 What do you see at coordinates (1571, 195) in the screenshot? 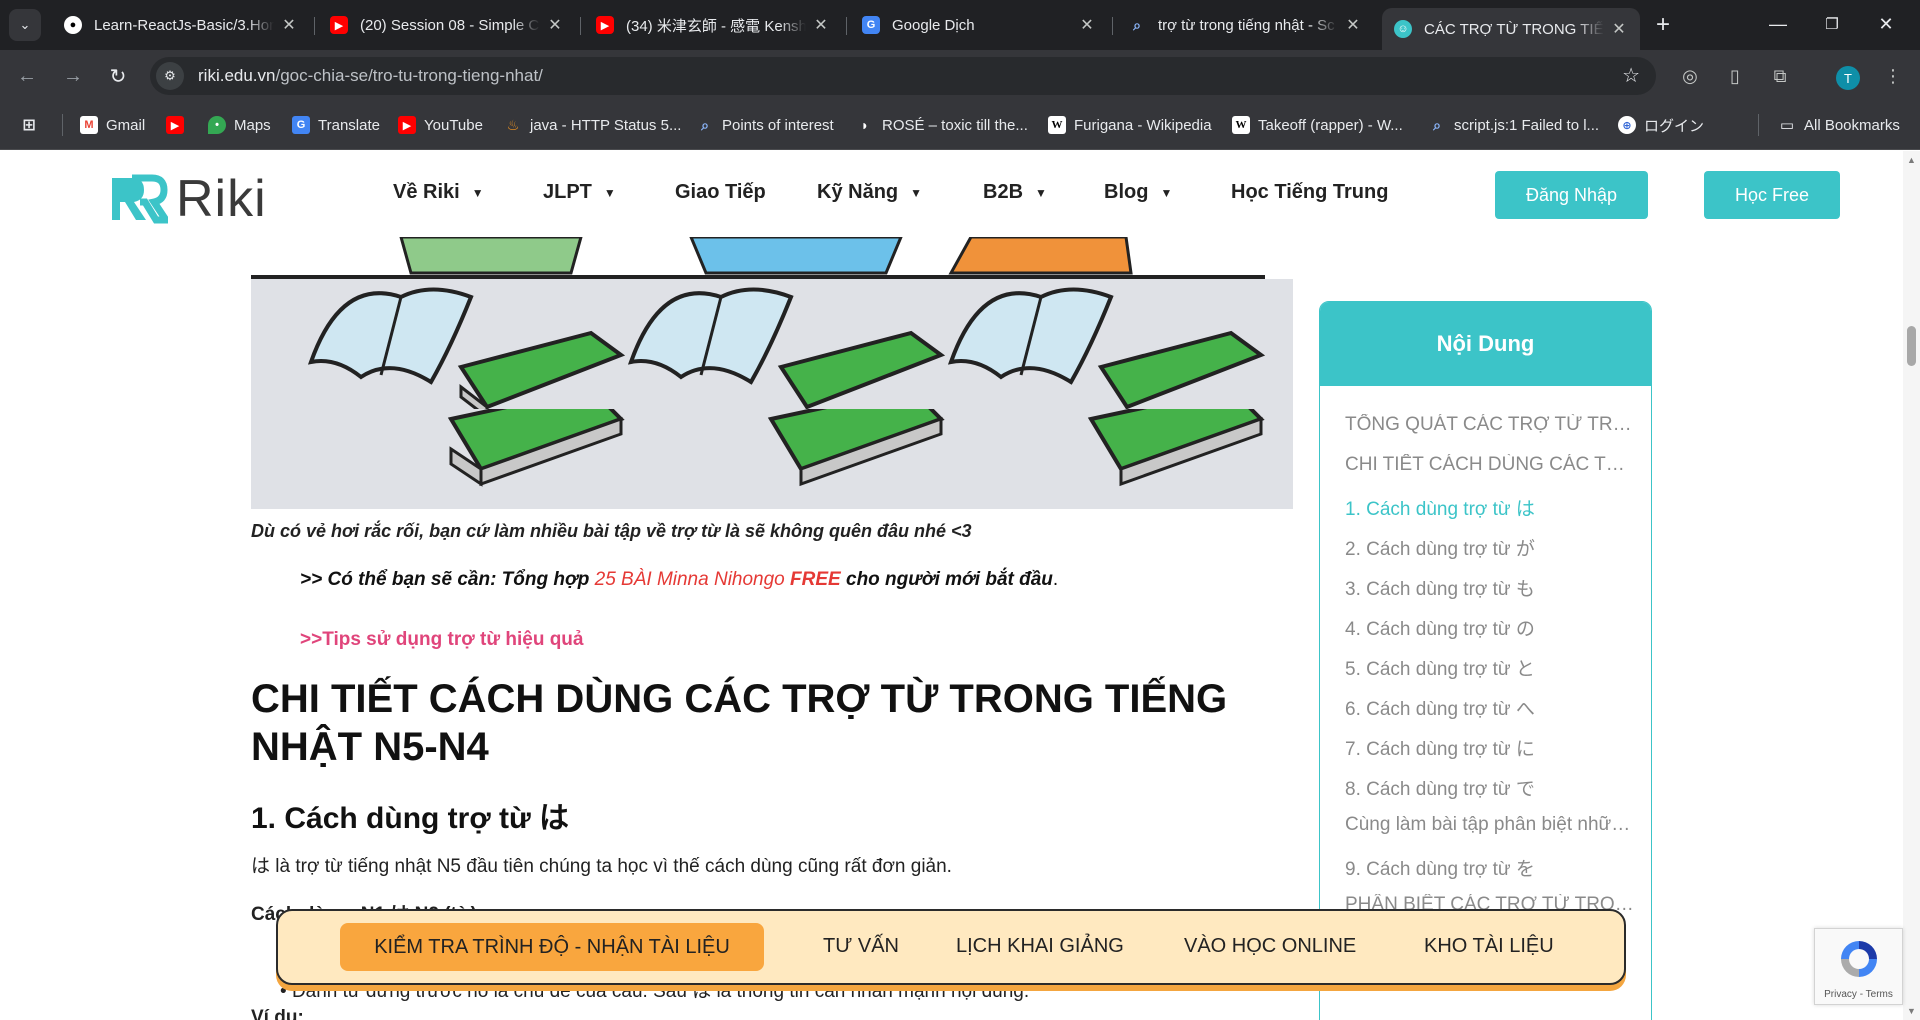
I see `login-button: Đăng Nhập` at bounding box center [1571, 195].